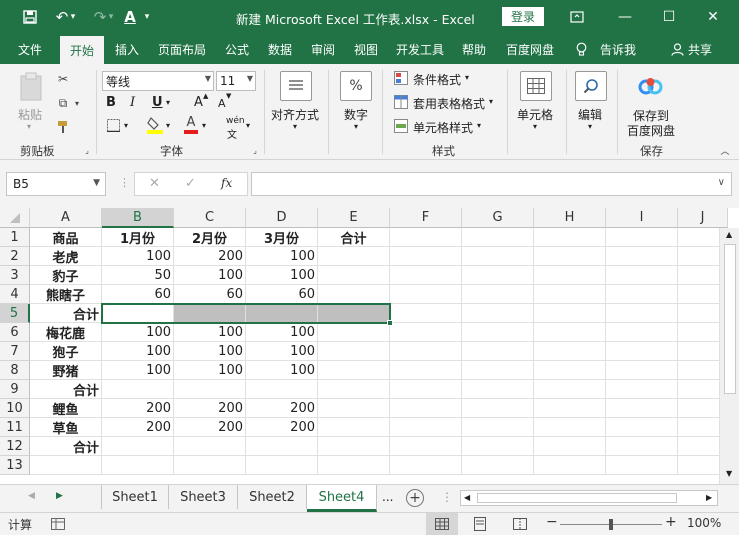 Image resolution: width=739 pixels, height=535 pixels. I want to click on cell-f13, so click(426, 465).